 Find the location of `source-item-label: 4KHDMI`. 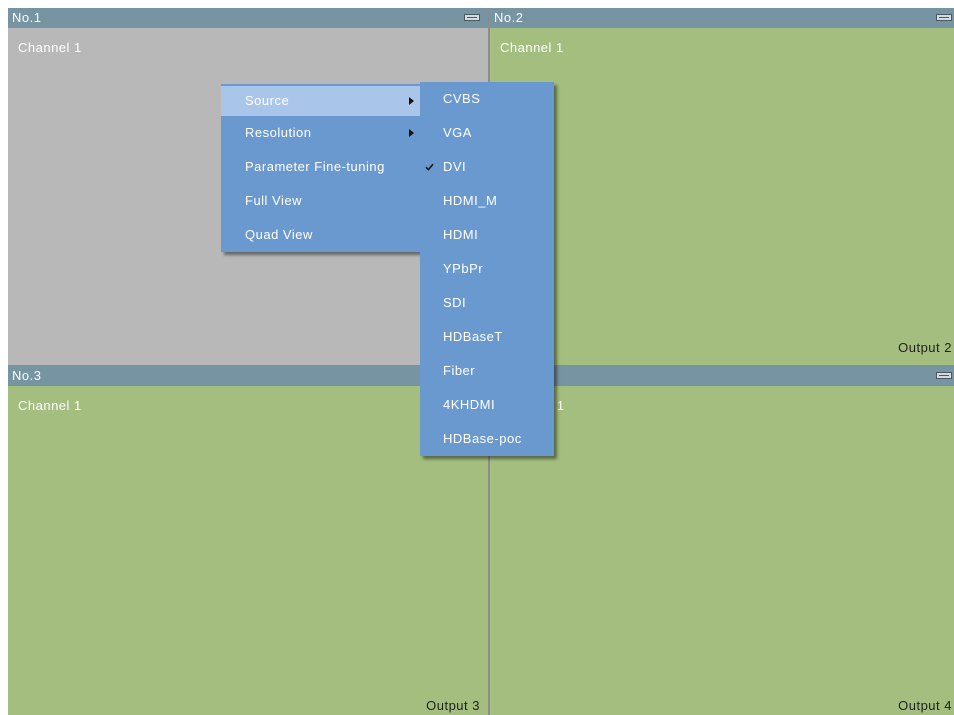

source-item-label: 4KHDMI is located at coordinates (469, 404).